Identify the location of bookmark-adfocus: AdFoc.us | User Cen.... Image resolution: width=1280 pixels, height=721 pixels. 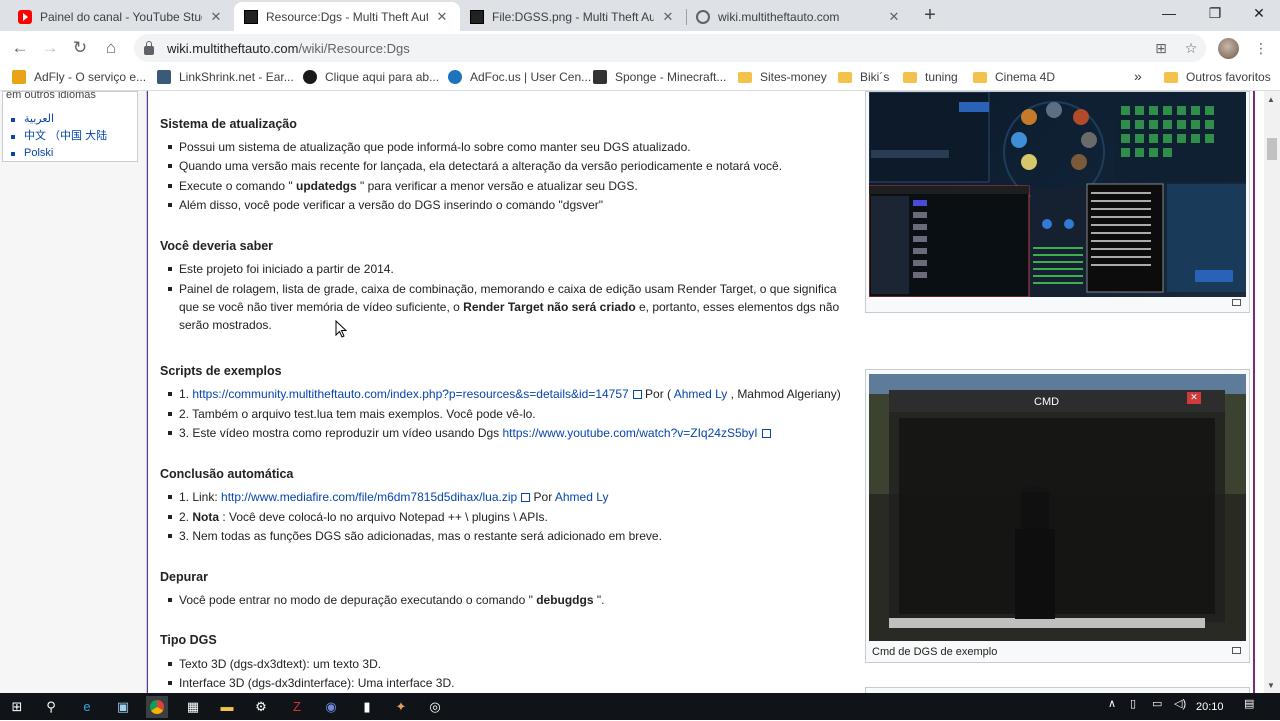
(519, 77).